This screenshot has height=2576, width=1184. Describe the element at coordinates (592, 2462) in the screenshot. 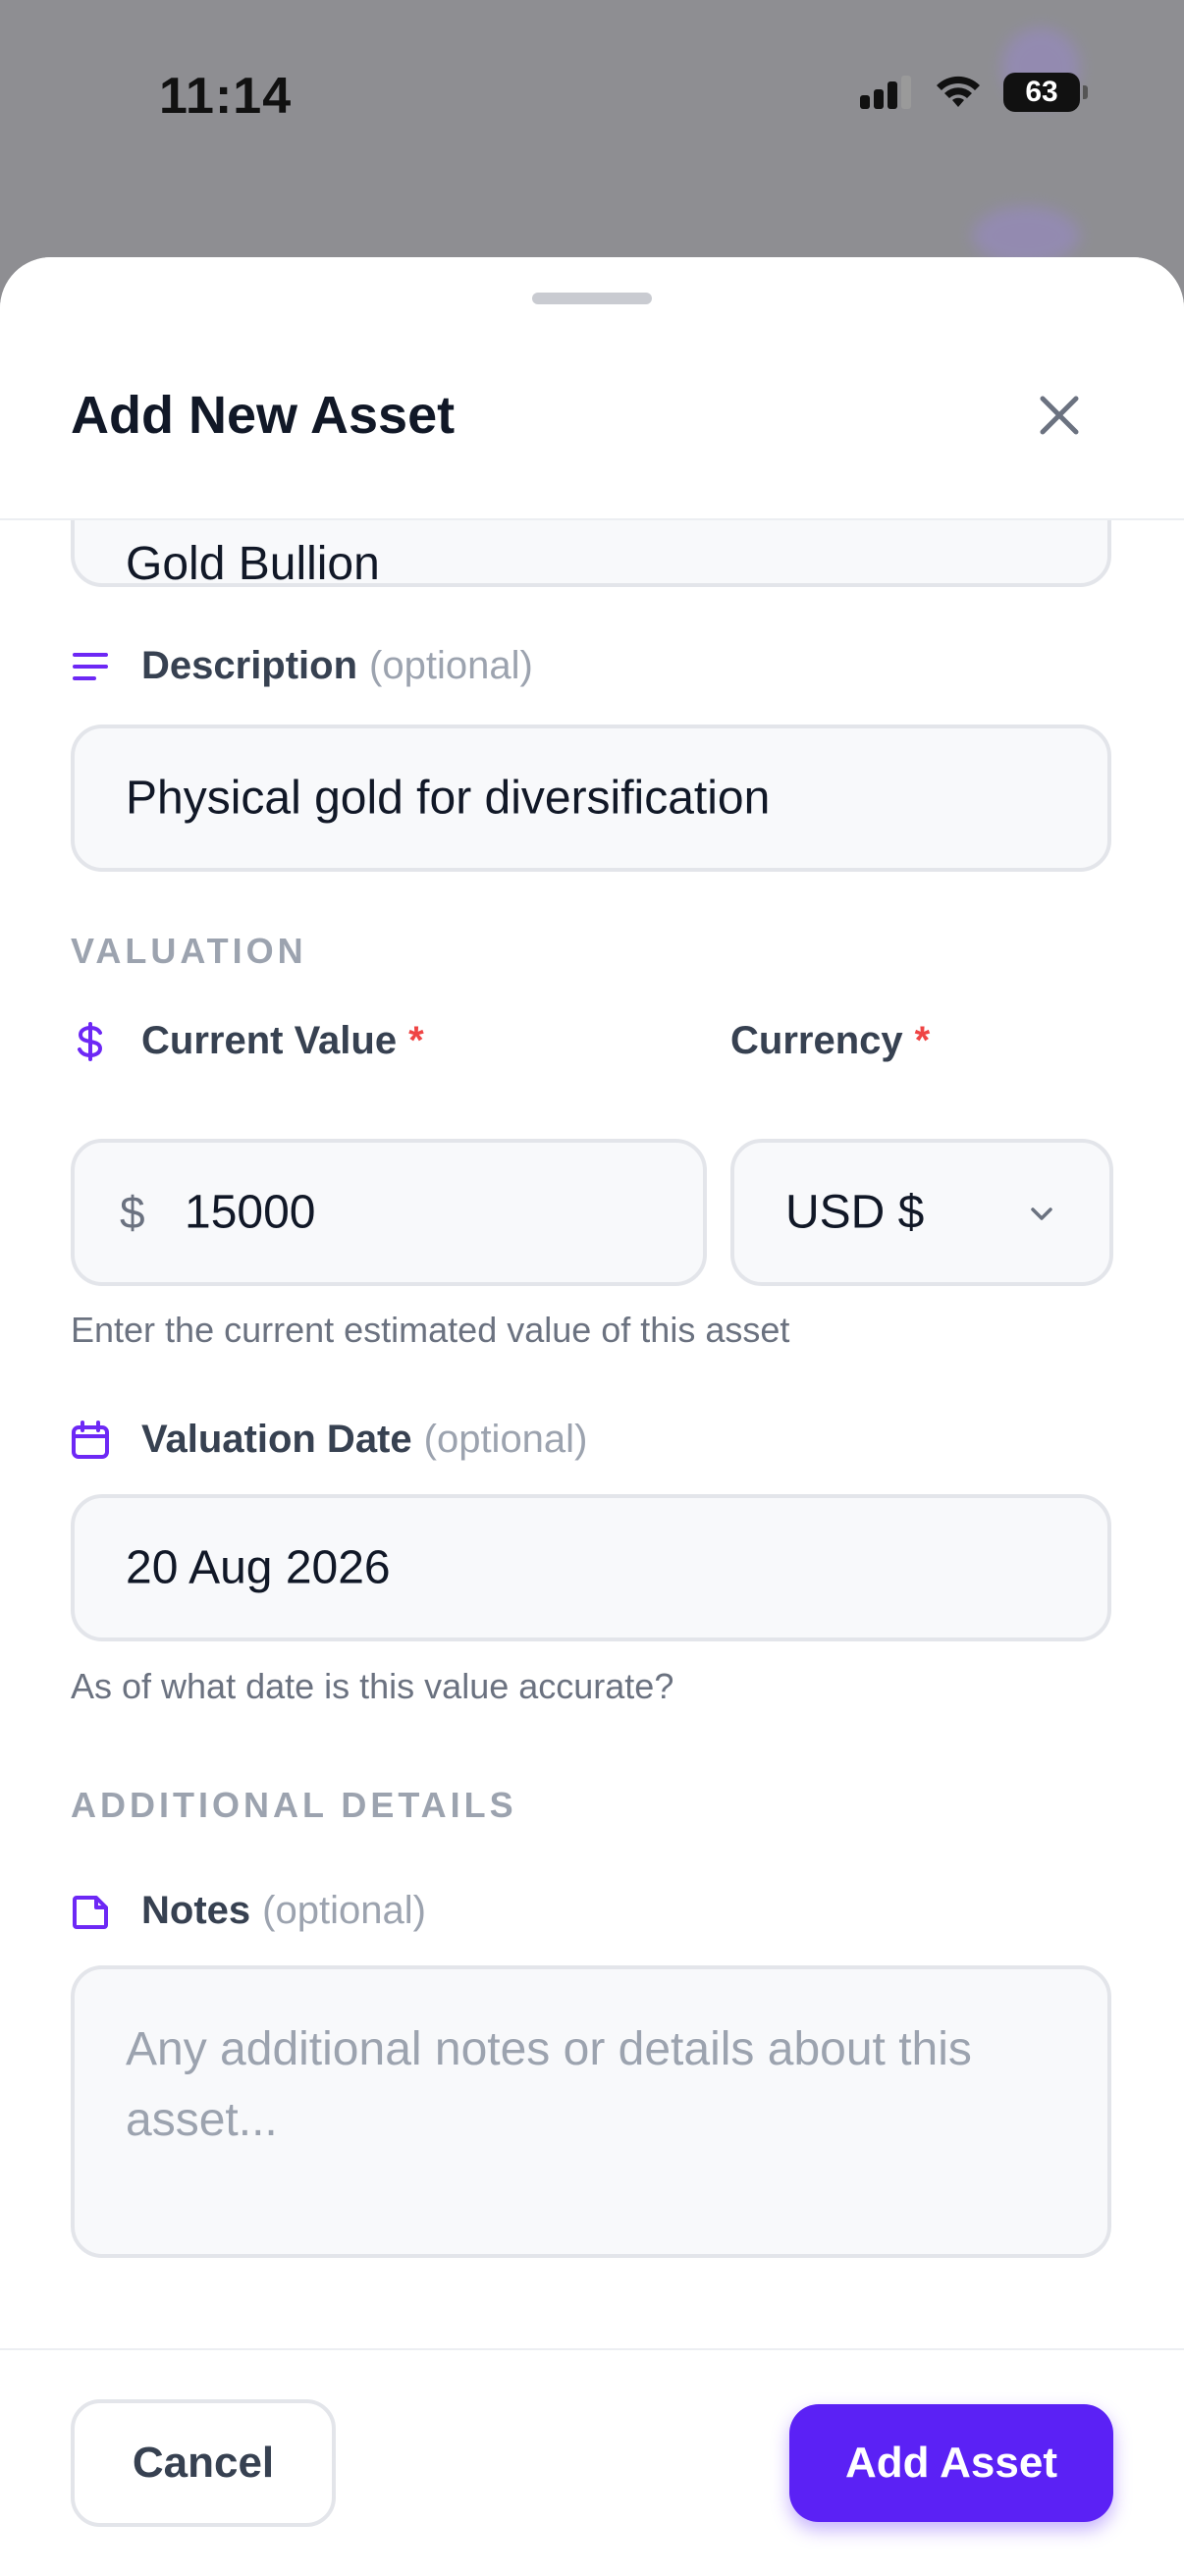

I see `sheet-footer: Cancel Add Asset` at that location.